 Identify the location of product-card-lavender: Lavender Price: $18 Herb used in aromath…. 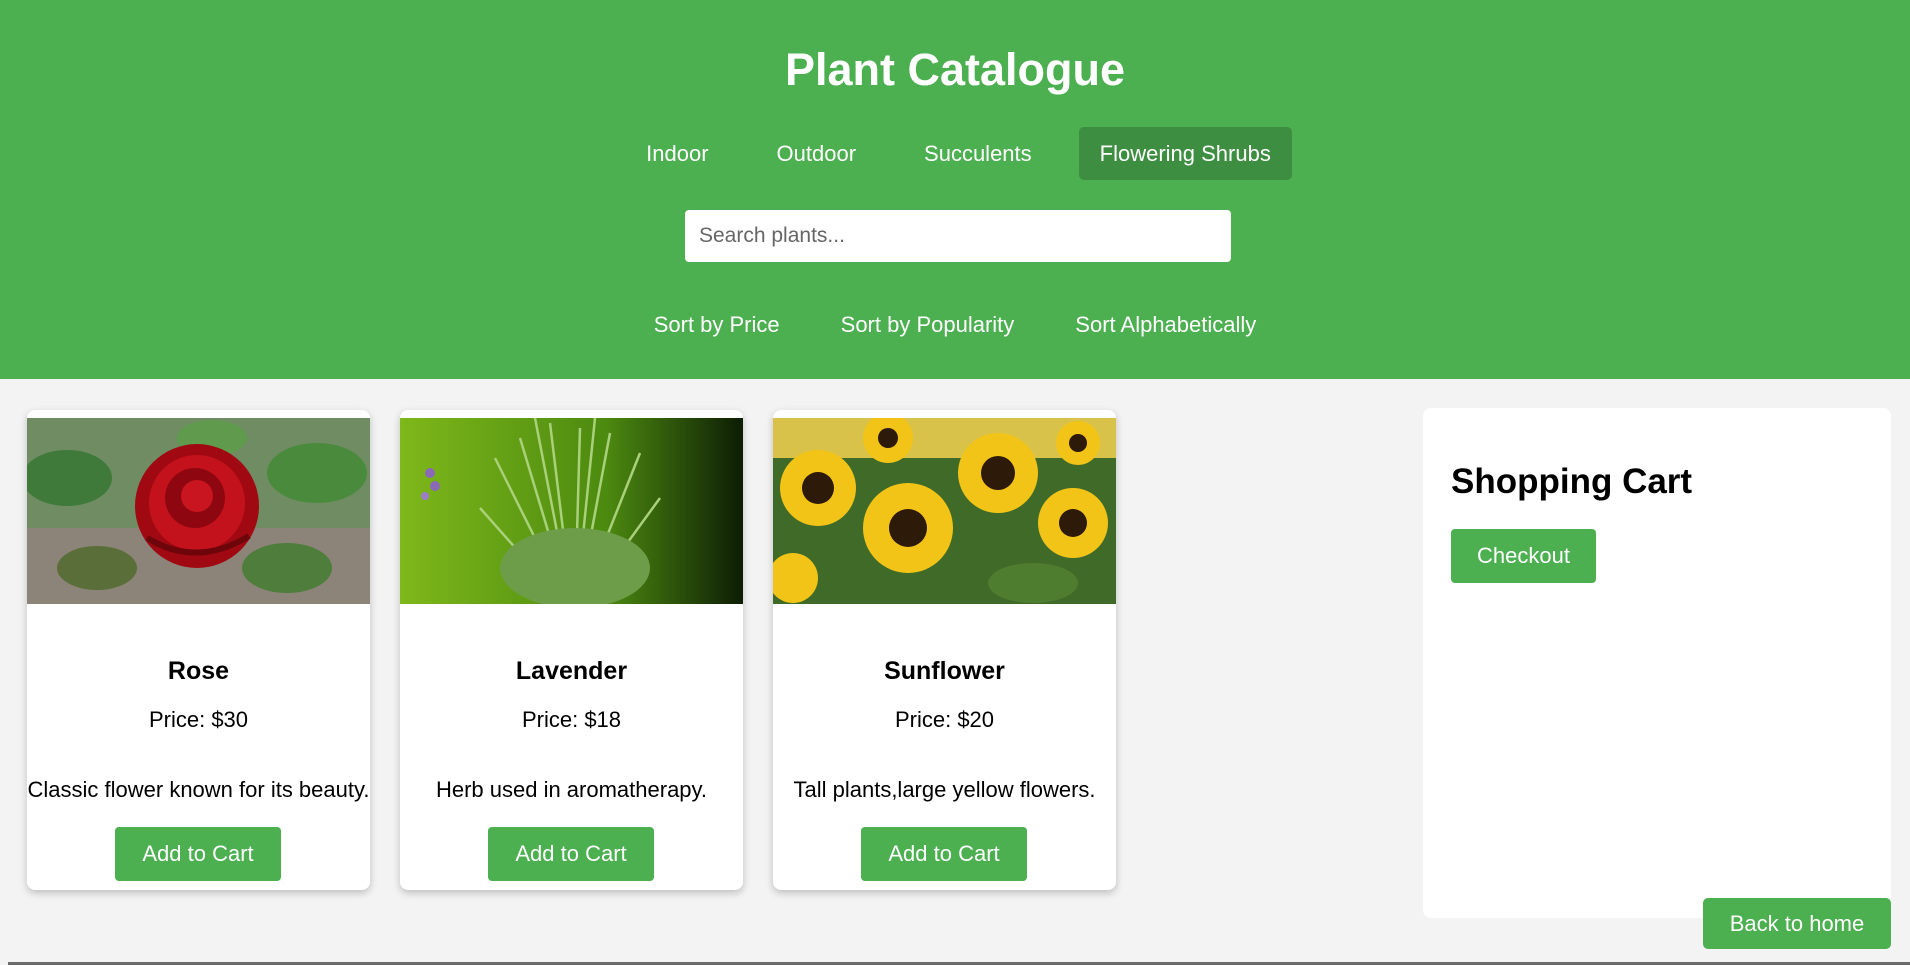
(571, 650).